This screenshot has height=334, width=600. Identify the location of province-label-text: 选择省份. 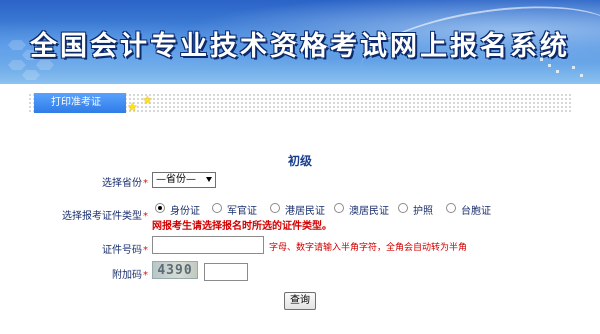
(122, 183).